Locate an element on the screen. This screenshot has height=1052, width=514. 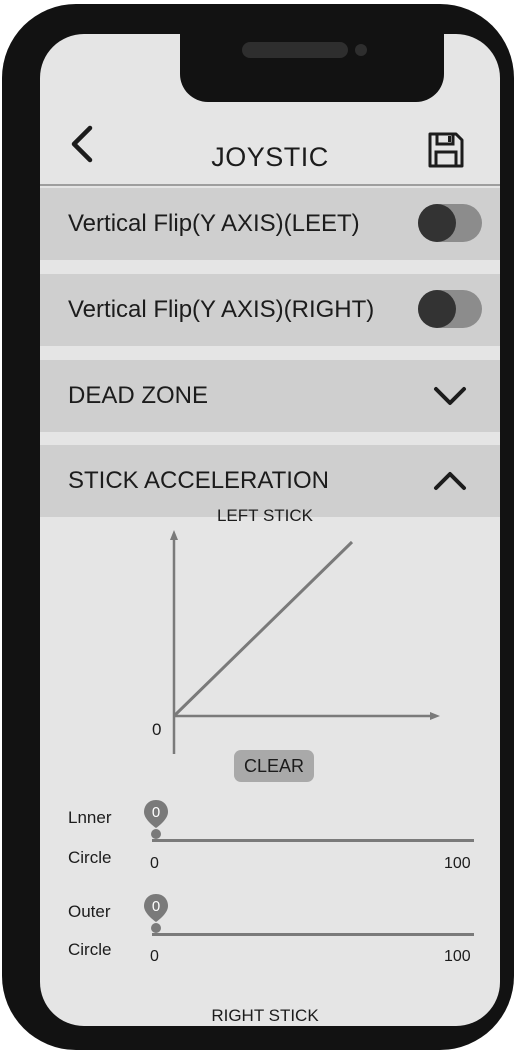
inner-circle-slider-thumb: 0 is located at coordinates (156, 819).